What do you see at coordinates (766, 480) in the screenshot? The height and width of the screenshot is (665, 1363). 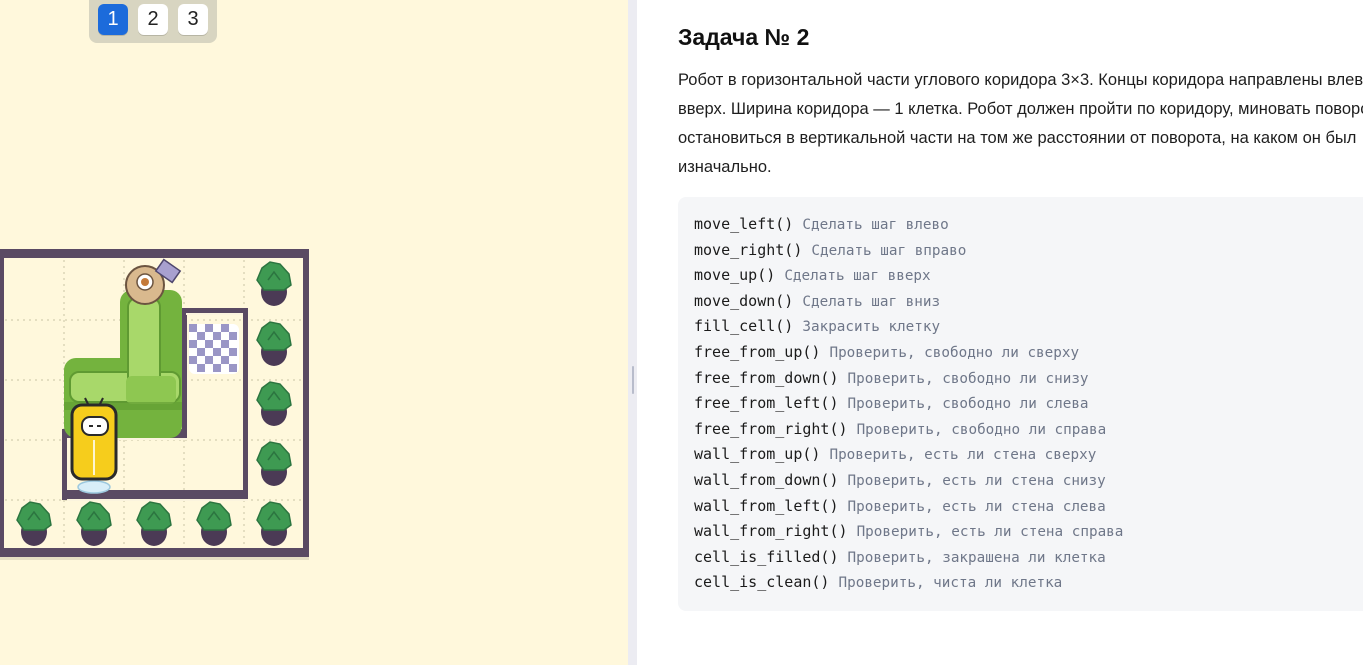 I see `command-code: wall_from_down()` at bounding box center [766, 480].